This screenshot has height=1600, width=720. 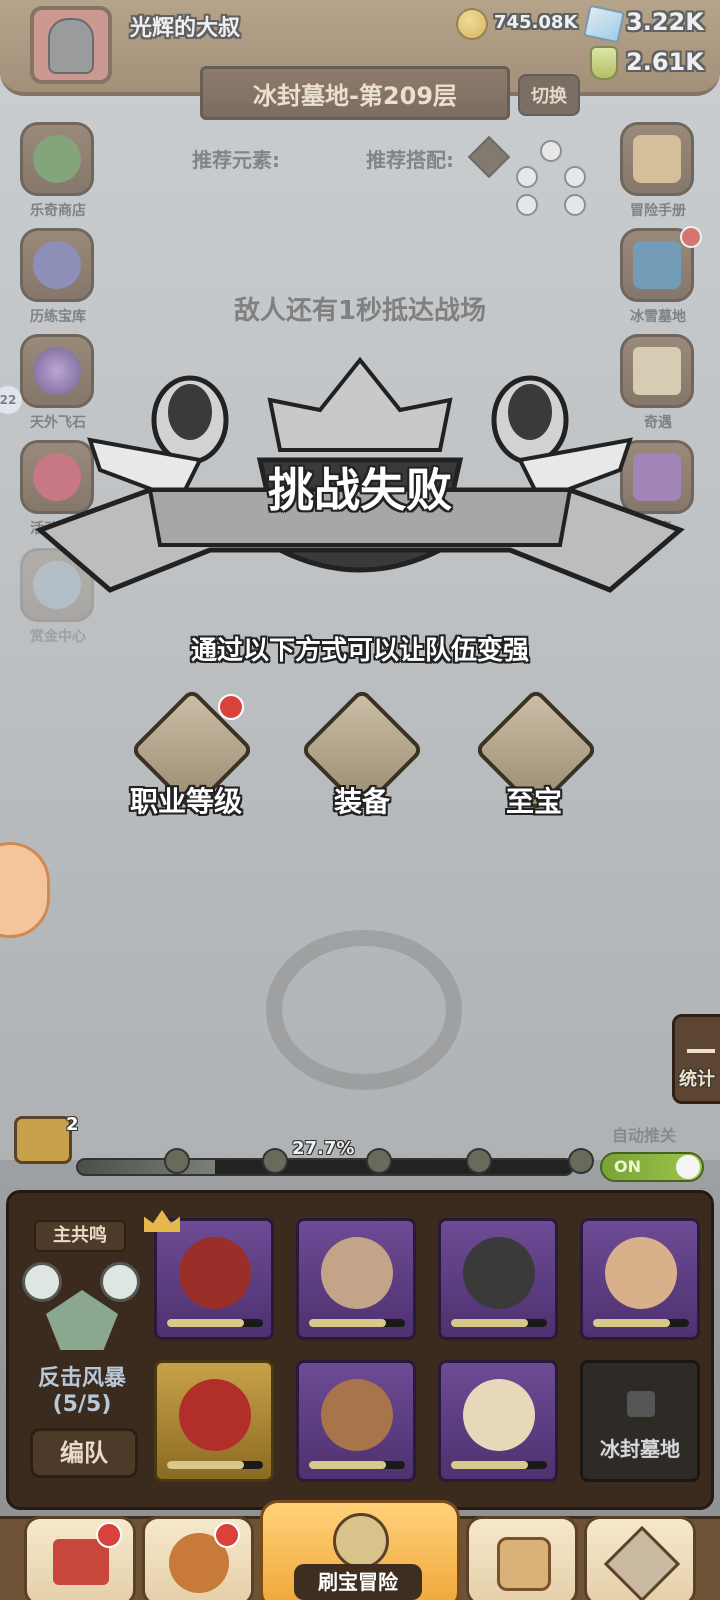 I want to click on treasure-chest-button, so click(x=43, y=1140).